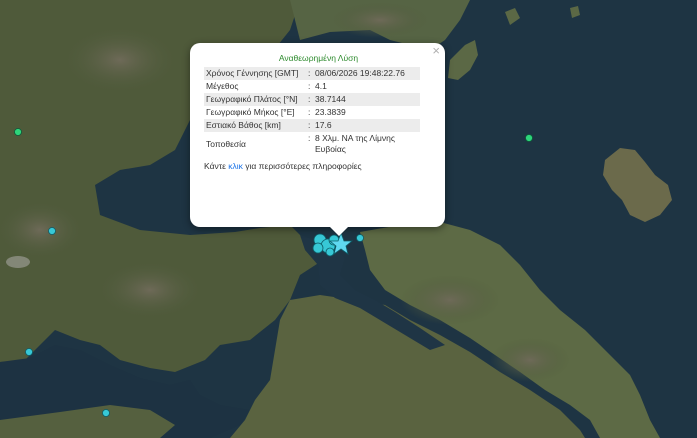 This screenshot has width=697, height=438. I want to click on row-label: Τοποθεσία, so click(226, 143).